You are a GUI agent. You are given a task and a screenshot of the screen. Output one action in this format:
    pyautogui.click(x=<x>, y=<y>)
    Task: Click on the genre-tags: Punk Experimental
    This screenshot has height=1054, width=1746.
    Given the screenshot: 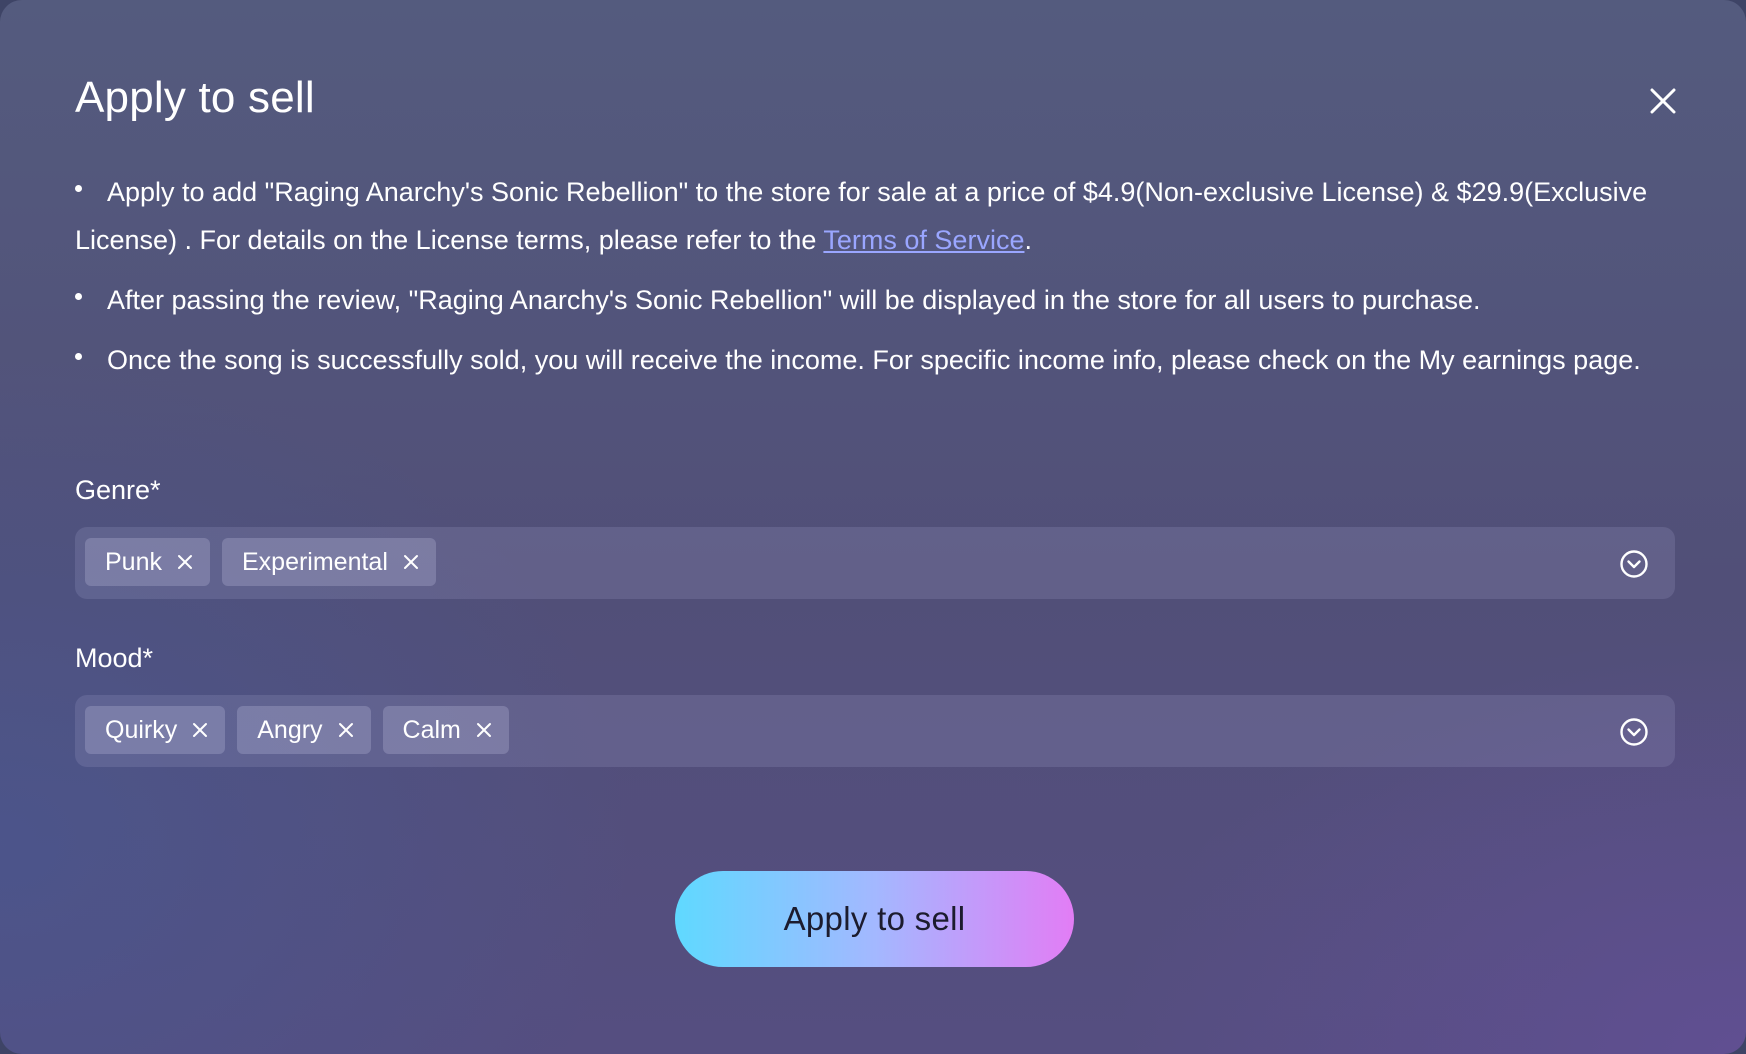 What is the action you would take?
    pyautogui.click(x=260, y=562)
    